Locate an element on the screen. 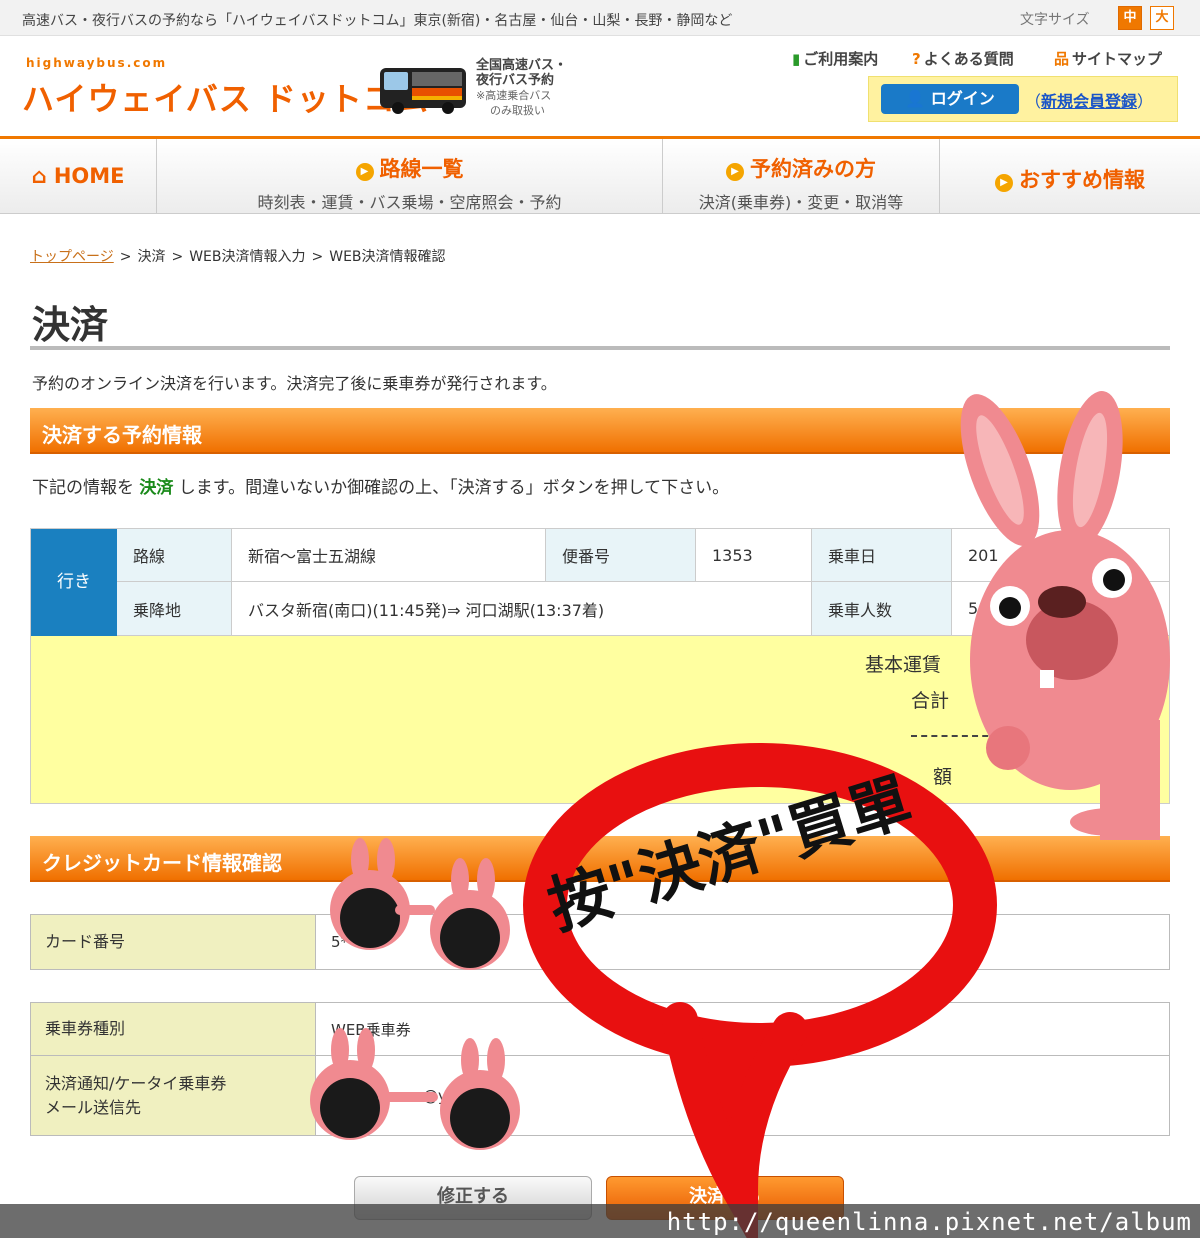  user-icon: 👤 is located at coordinates (918, 98).